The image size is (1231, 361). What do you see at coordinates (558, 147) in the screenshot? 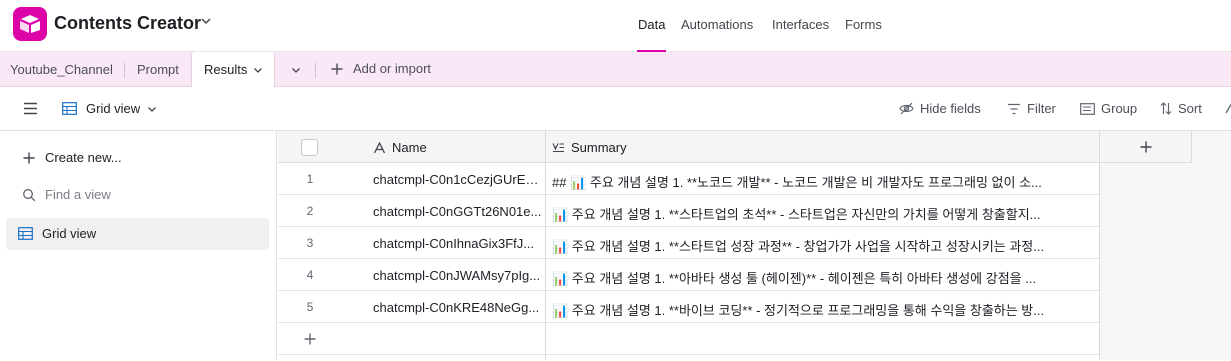
I see `long-text-icon` at bounding box center [558, 147].